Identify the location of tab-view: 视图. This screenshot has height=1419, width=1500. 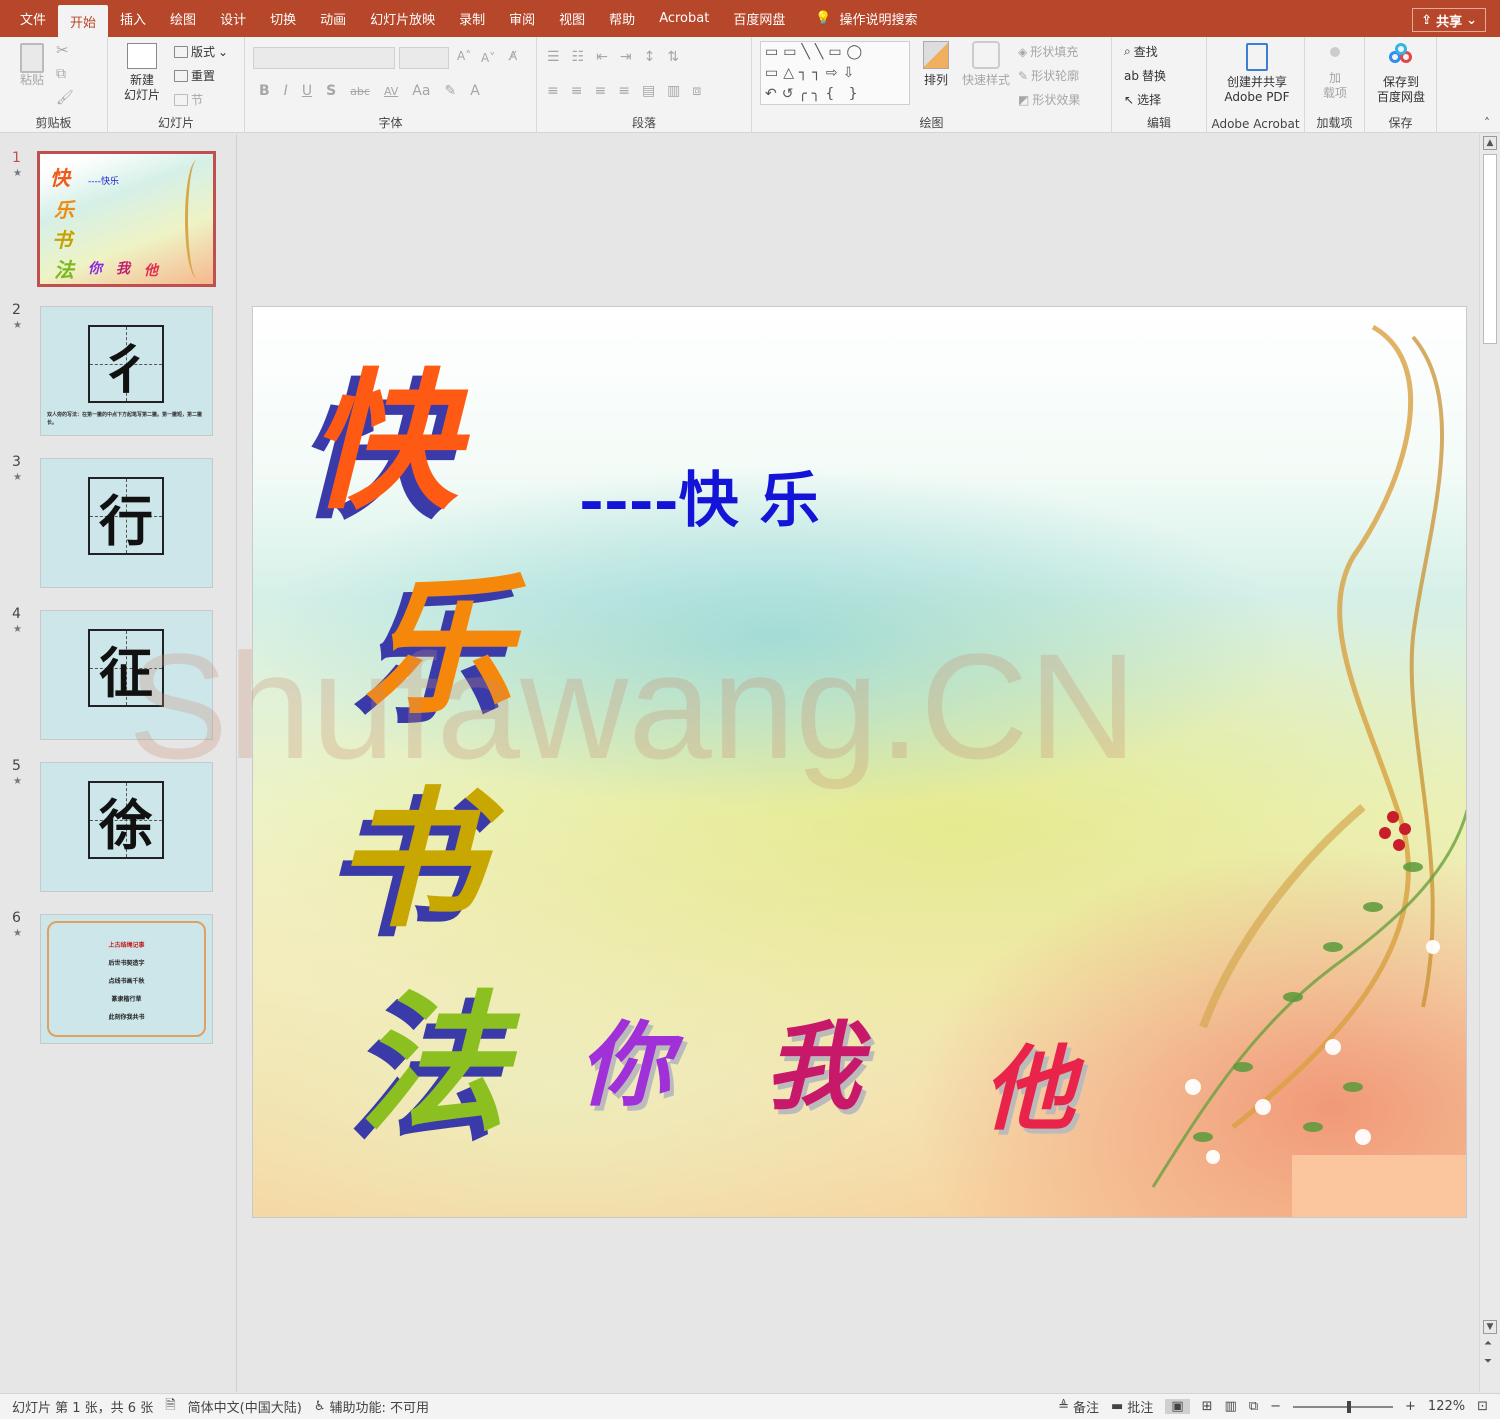
(572, 18).